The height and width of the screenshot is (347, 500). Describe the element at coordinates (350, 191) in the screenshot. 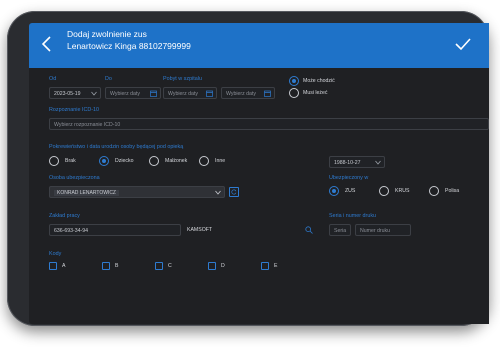

I see `insured-in-option-label: ZUS` at that location.